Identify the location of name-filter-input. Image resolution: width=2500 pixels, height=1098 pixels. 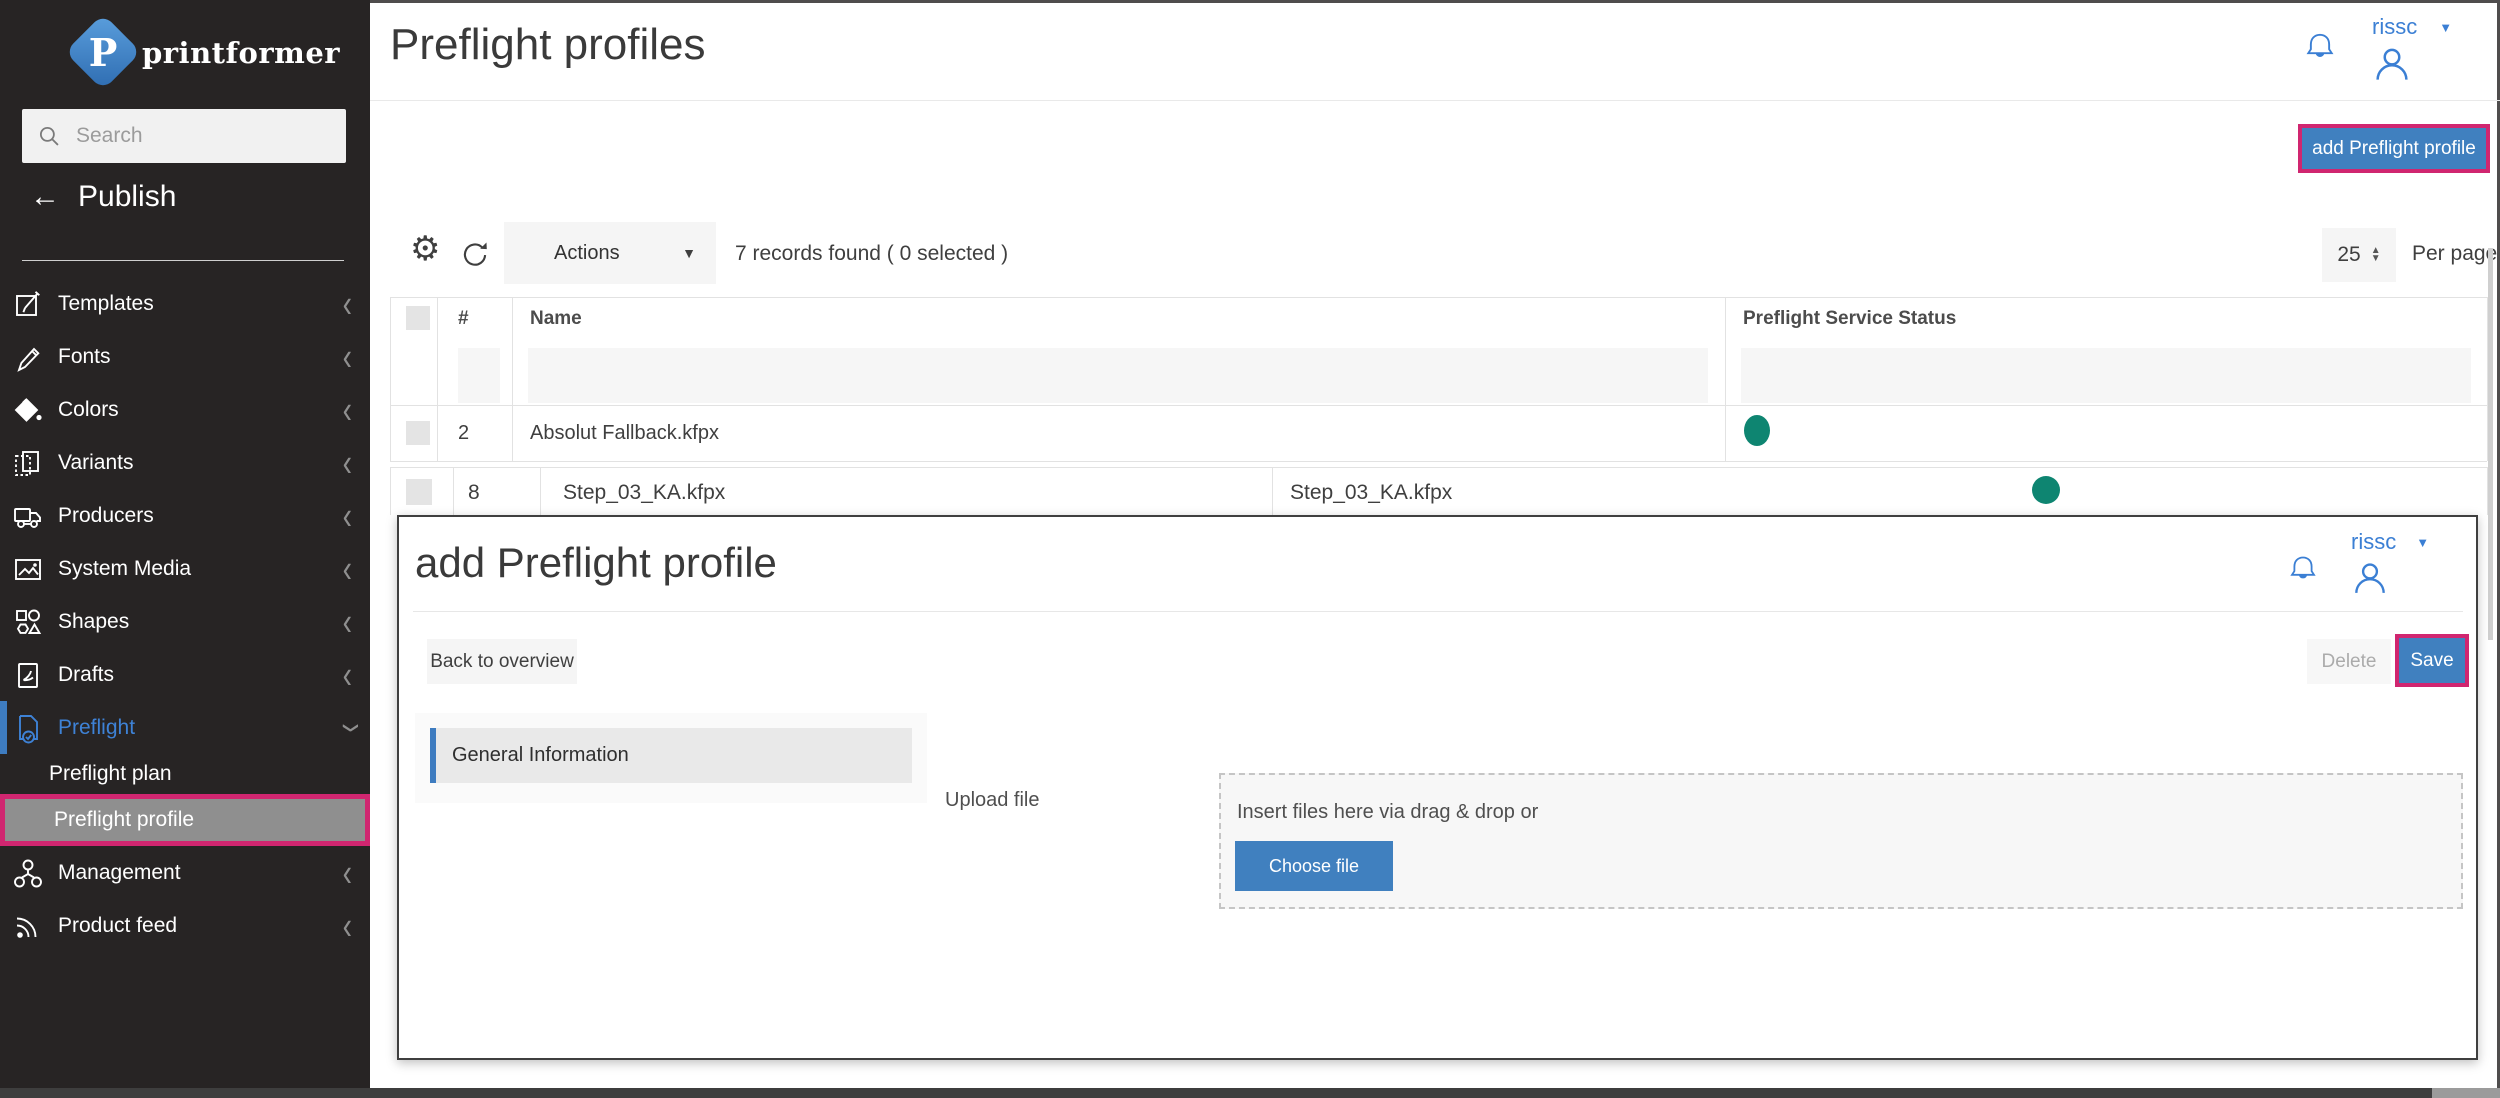
(1118, 375).